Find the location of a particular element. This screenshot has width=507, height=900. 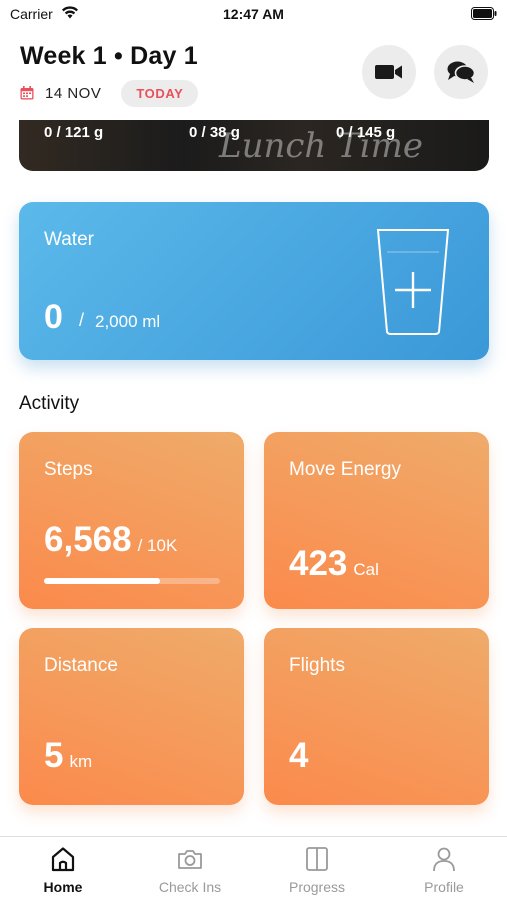

tab-progress: Progress is located at coordinates (317, 868).